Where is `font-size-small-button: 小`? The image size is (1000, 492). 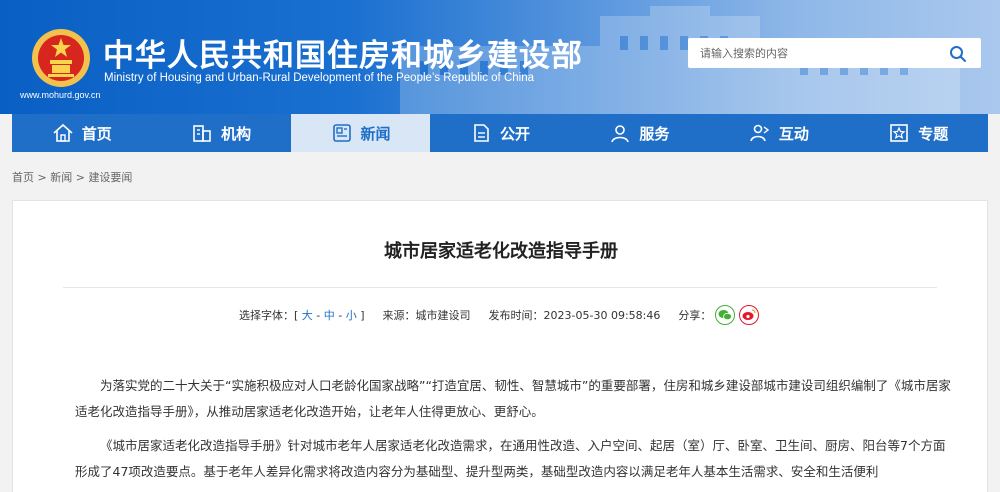
font-size-small-button: 小 is located at coordinates (351, 315).